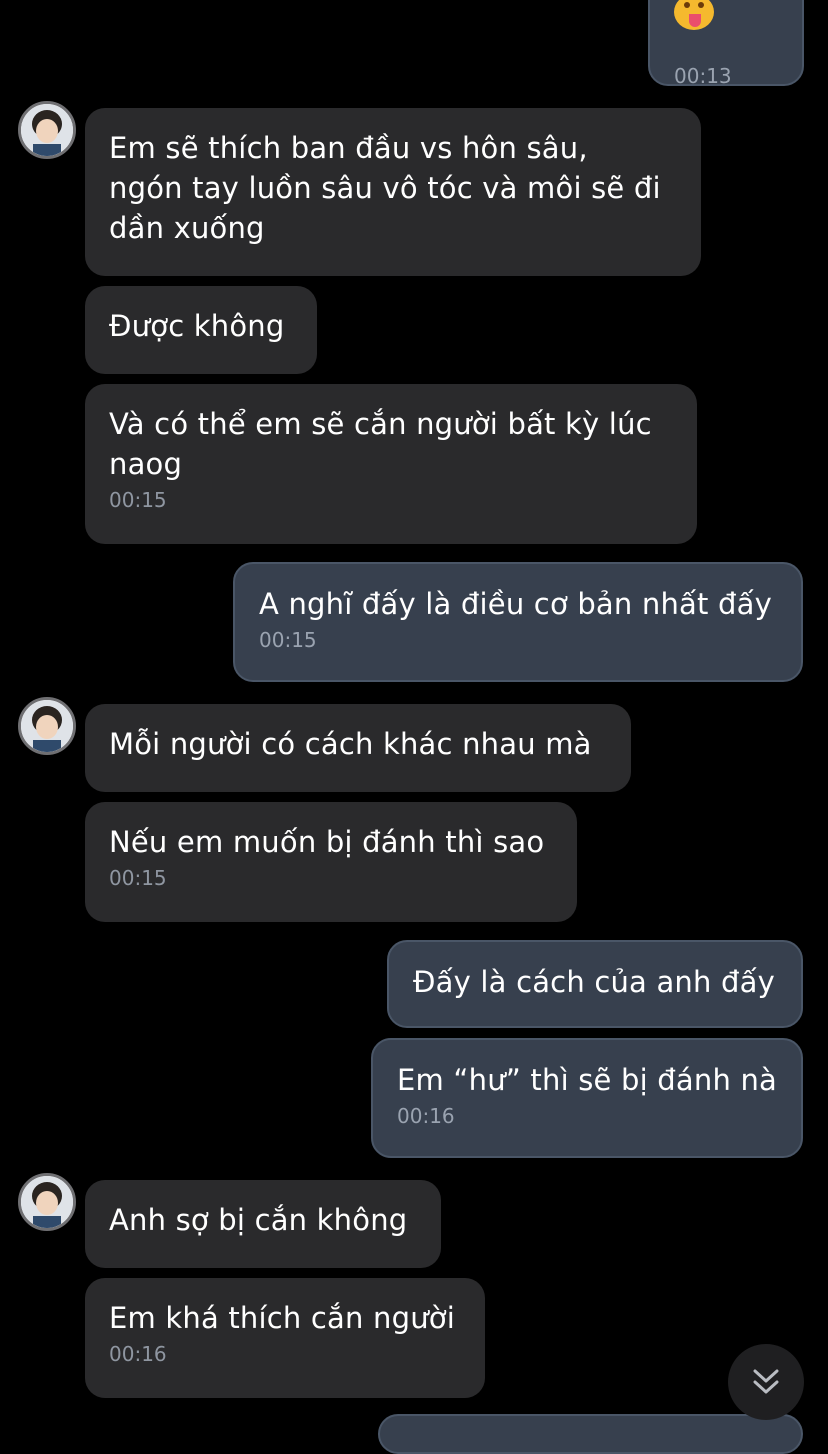 The height and width of the screenshot is (1454, 828). I want to click on message-text: A nghĩ đấy là điều cơ bản nhất đấy, so click(515, 604).